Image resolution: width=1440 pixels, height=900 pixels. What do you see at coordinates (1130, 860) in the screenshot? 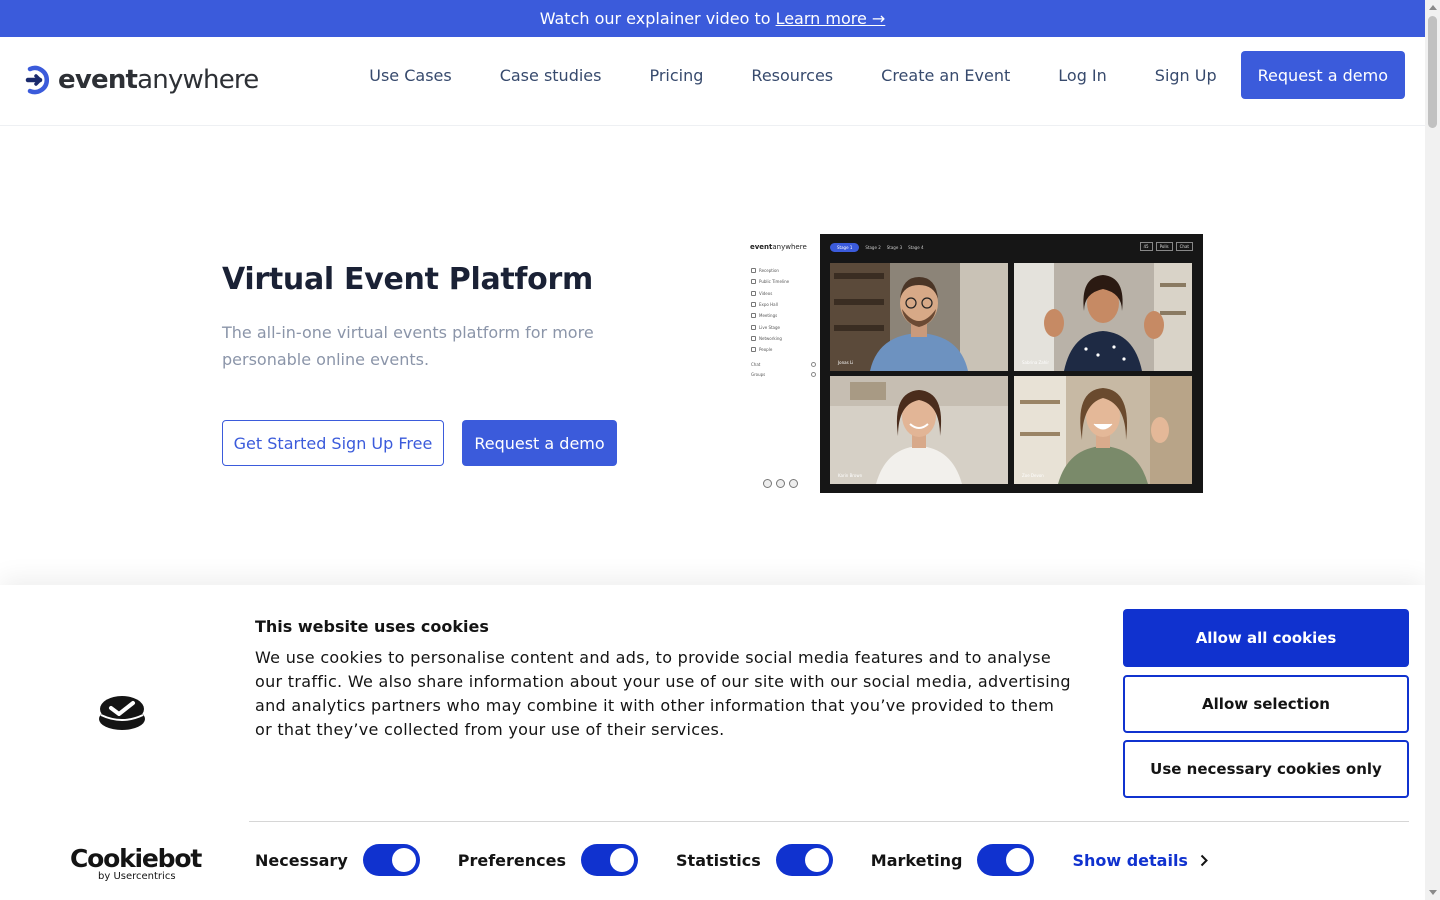
I see `show-details-label: Show details` at bounding box center [1130, 860].